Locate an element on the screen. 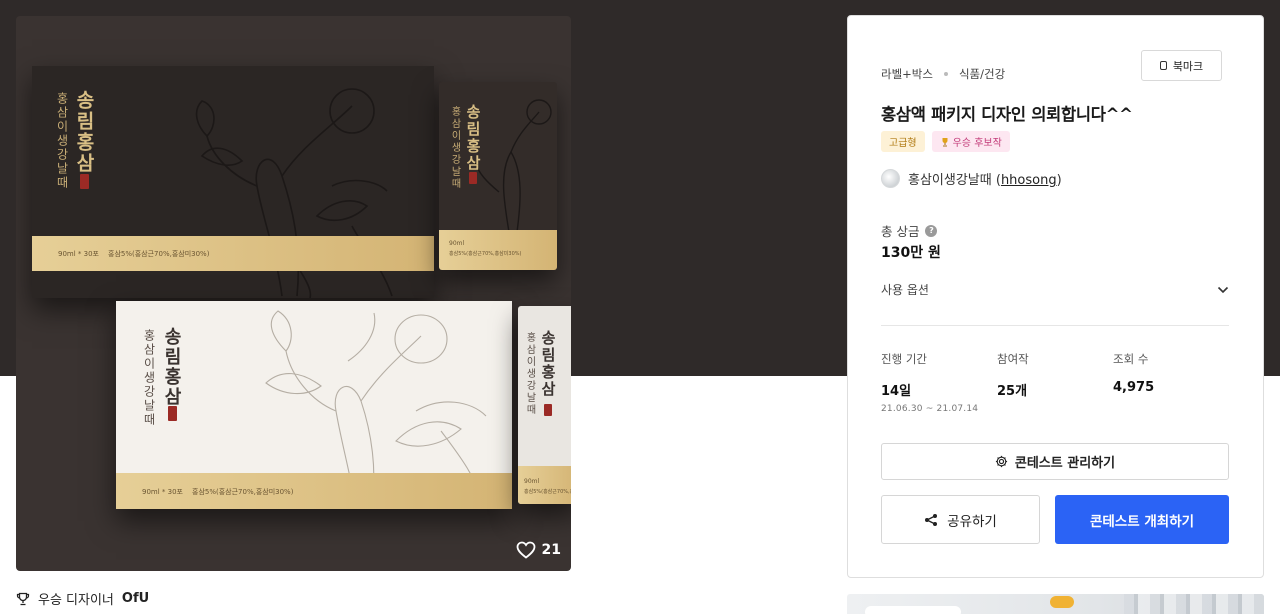 The height and width of the screenshot is (614, 1280). bookmark-label: 북마크 is located at coordinates (1188, 66).